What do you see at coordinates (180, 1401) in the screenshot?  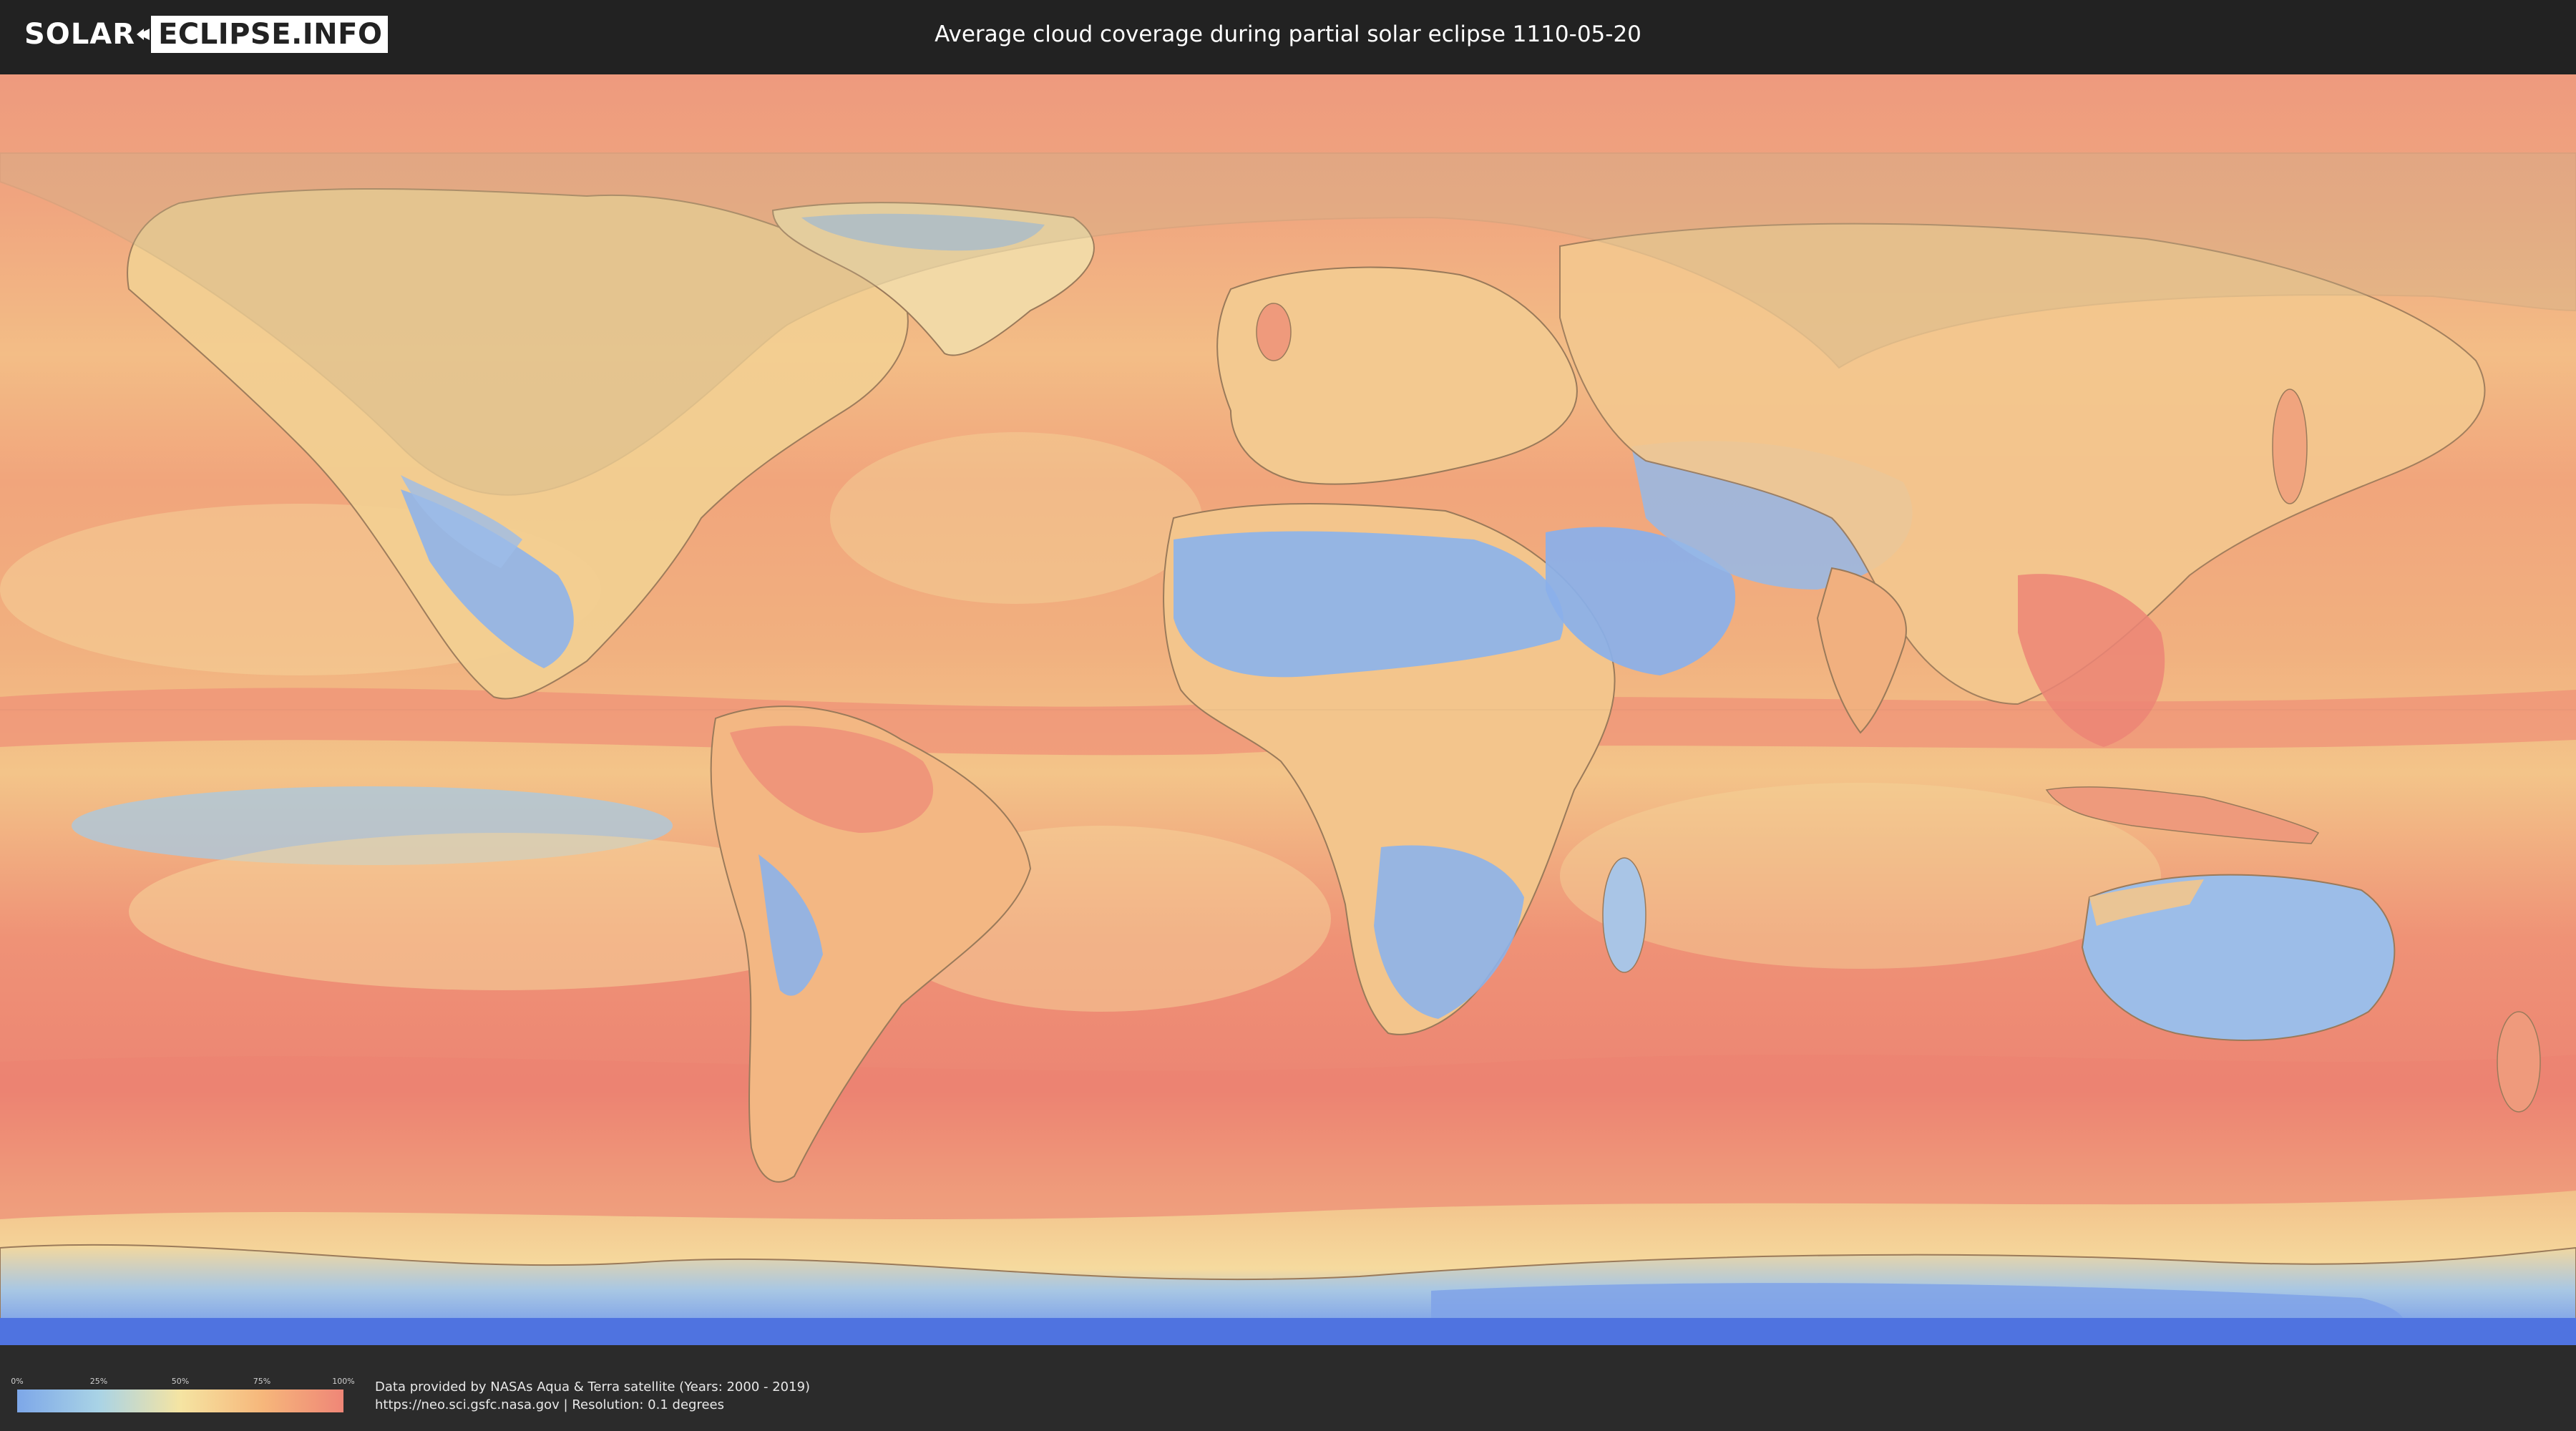 I see `legend-color-bar` at bounding box center [180, 1401].